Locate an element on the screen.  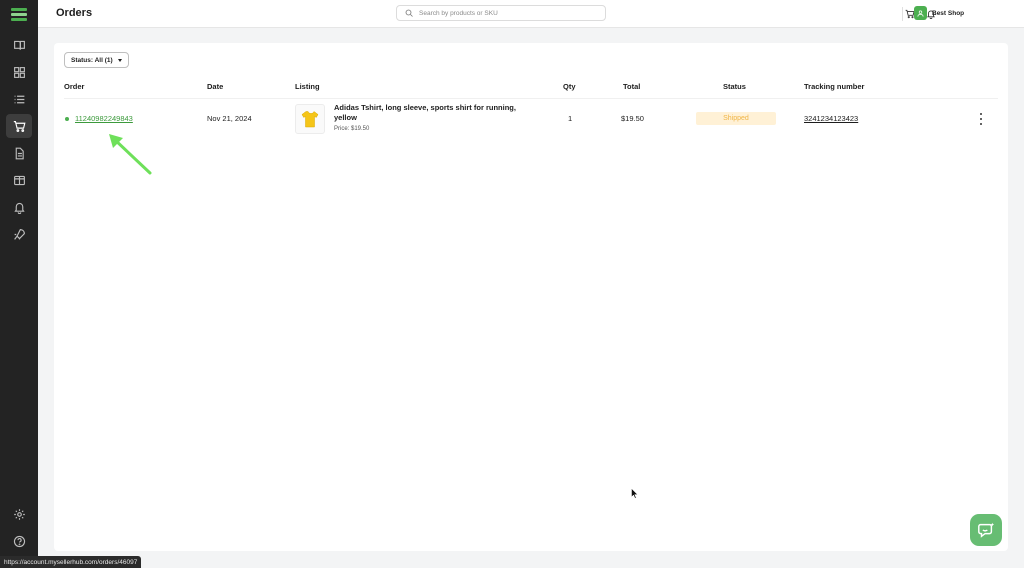
listing-thumbnail is located at coordinates (310, 119).